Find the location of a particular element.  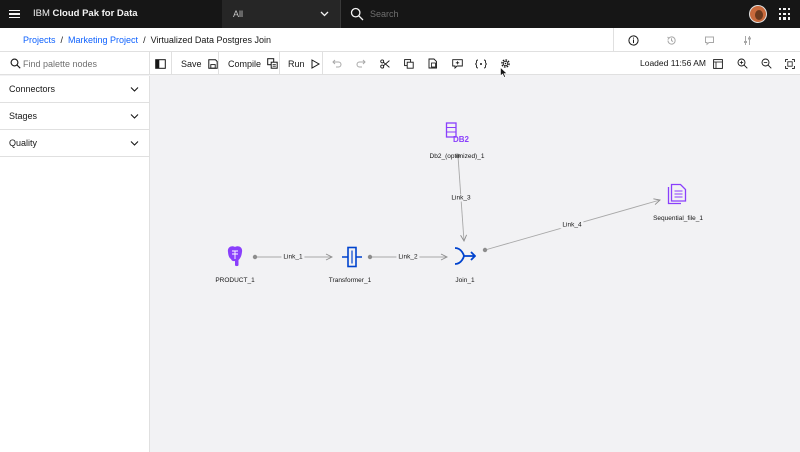

view-tools is located at coordinates (753, 63).